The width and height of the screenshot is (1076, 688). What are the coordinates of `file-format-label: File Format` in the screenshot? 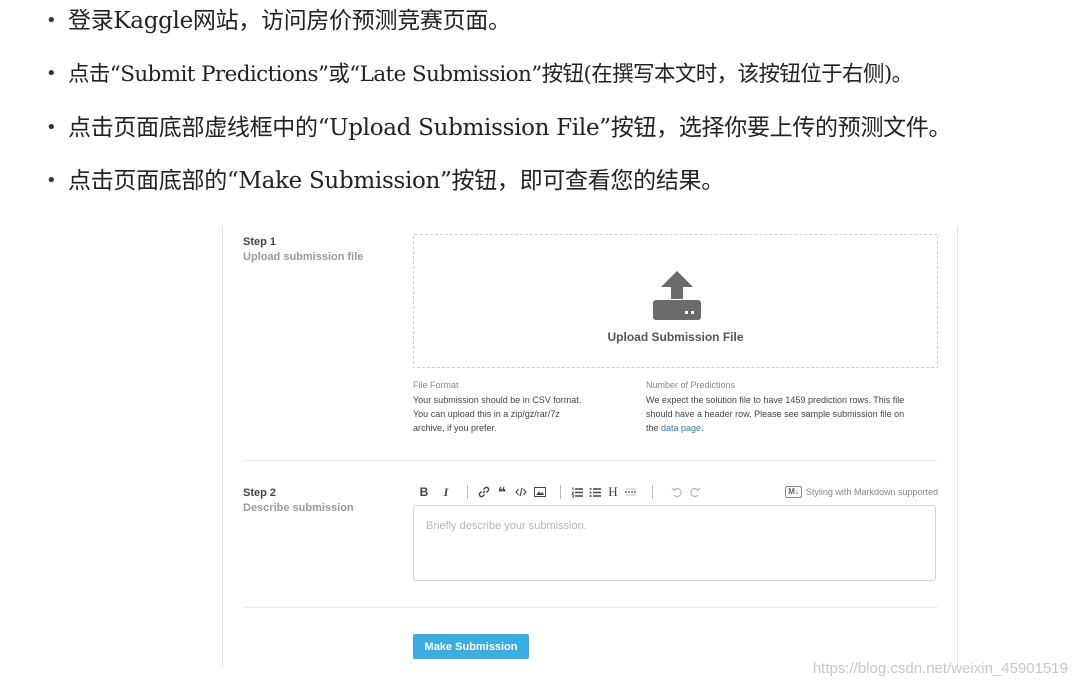 It's located at (436, 385).